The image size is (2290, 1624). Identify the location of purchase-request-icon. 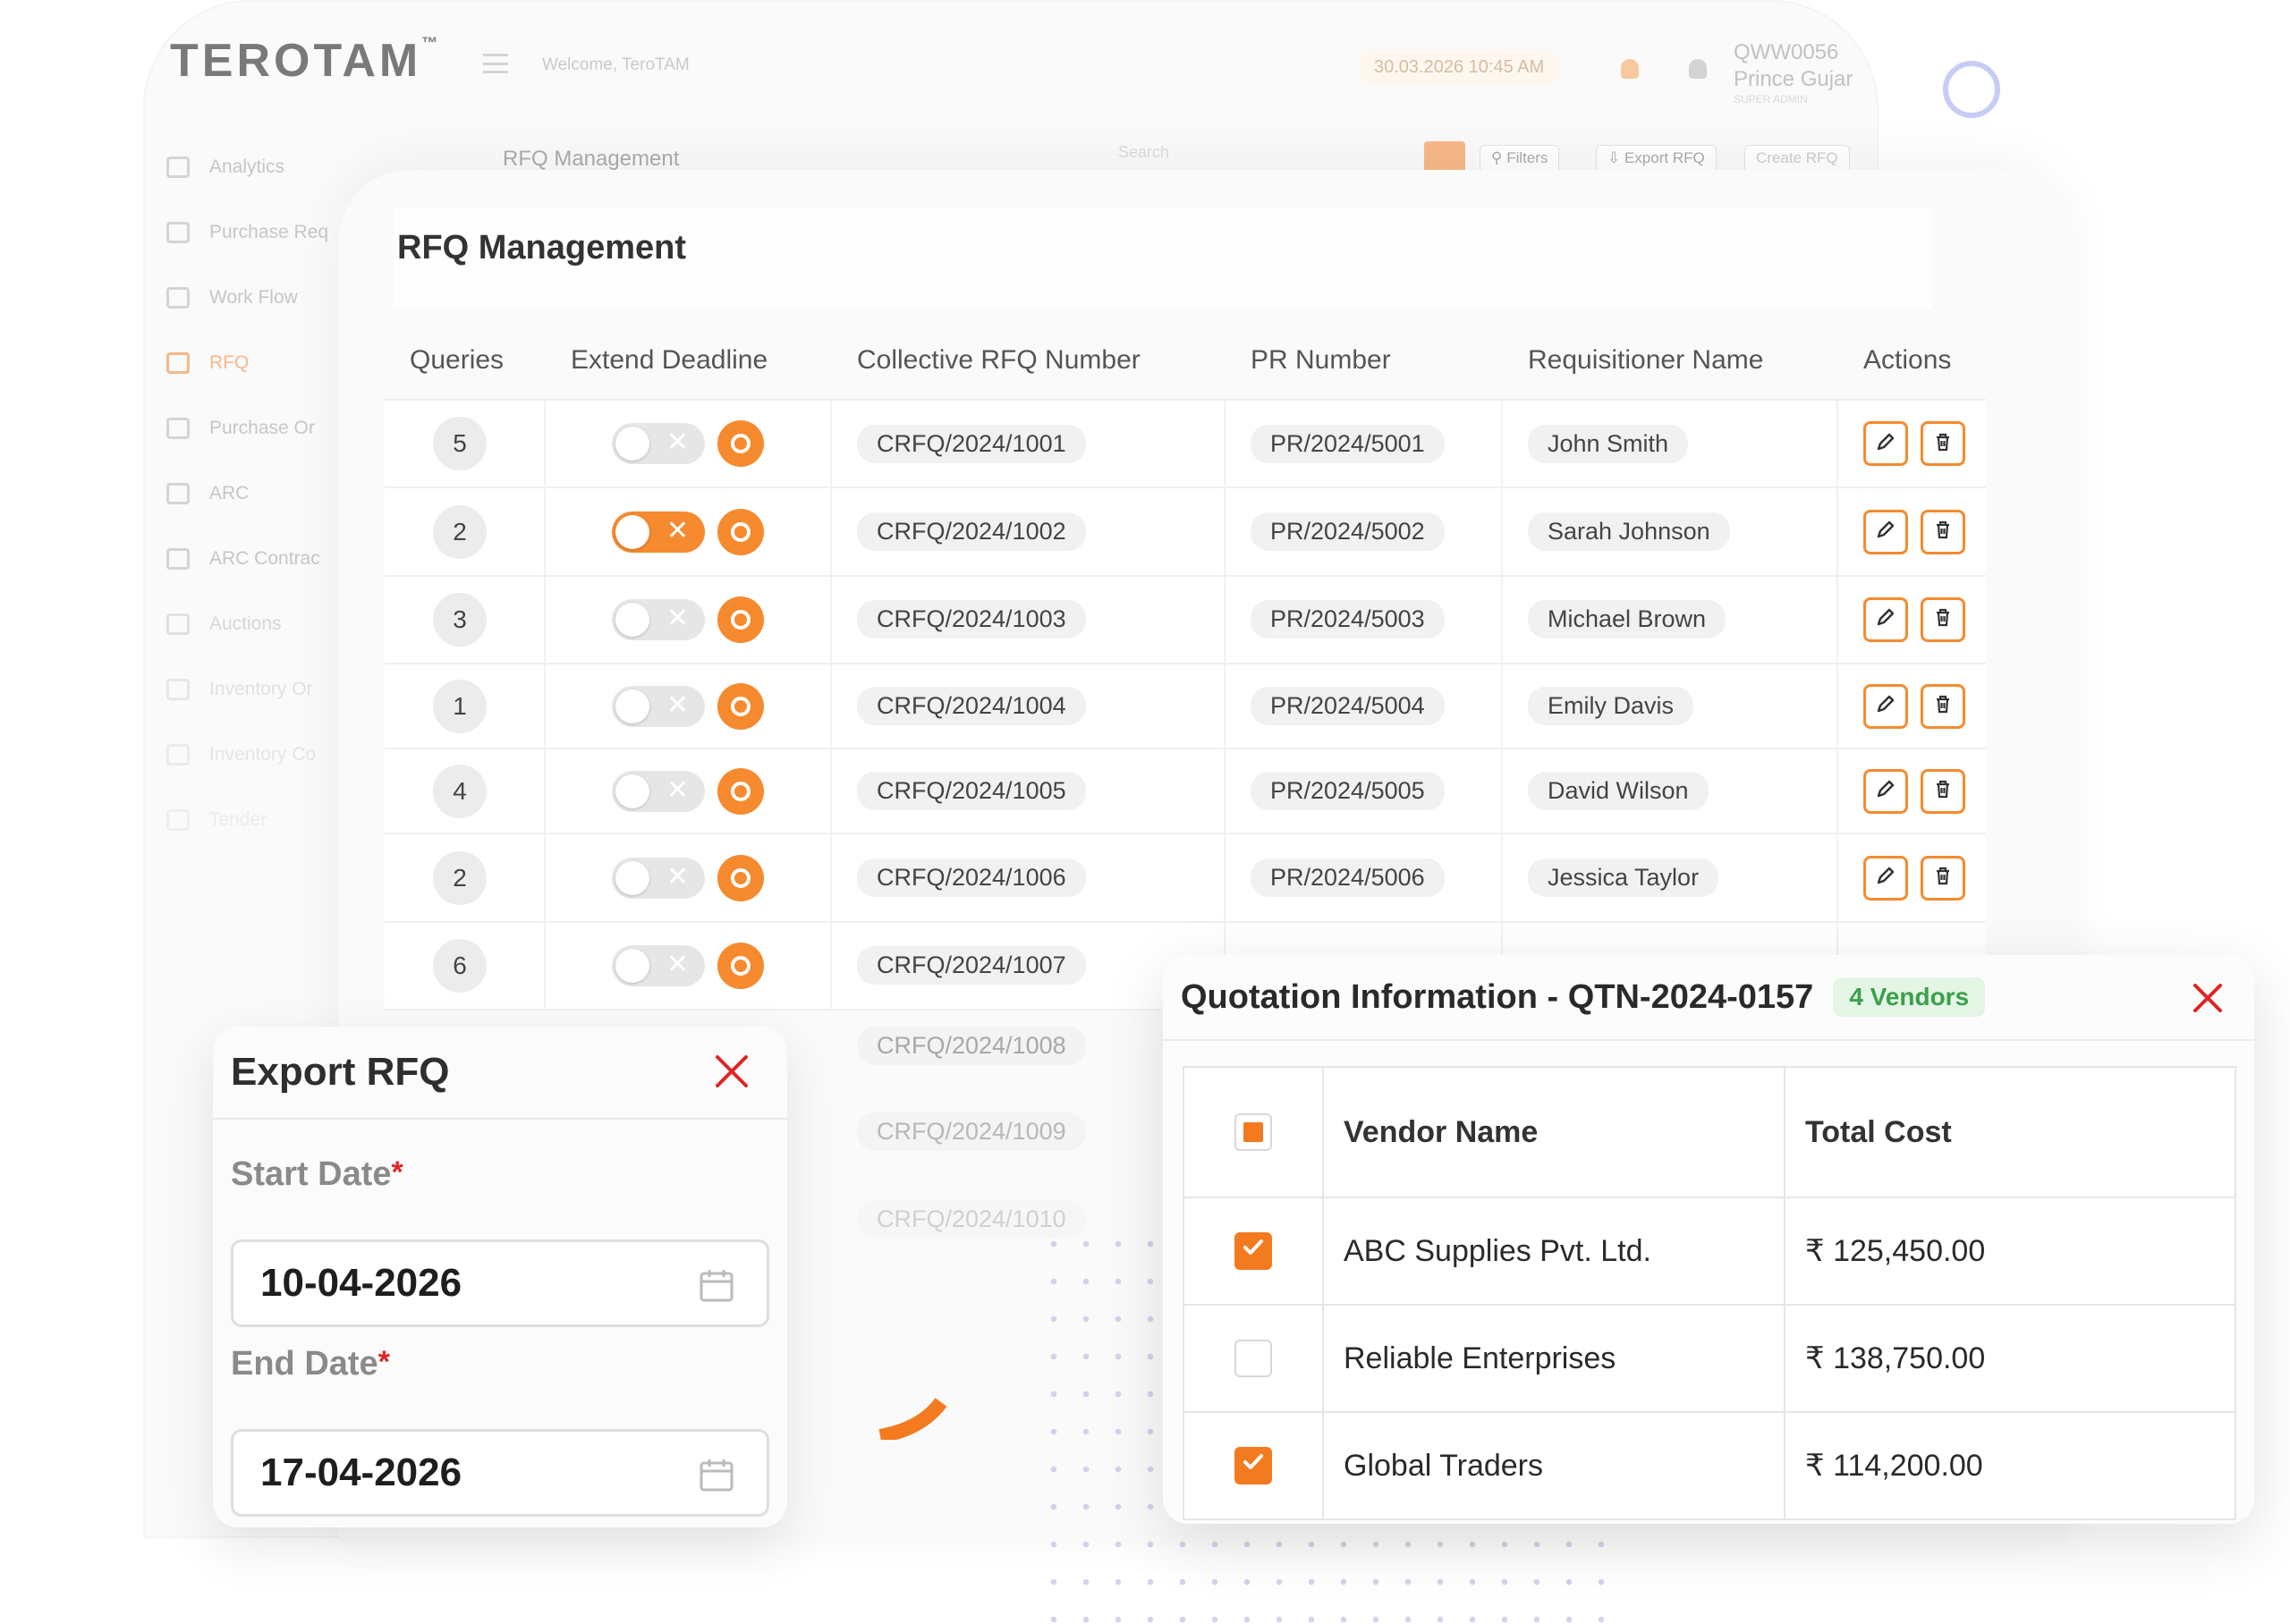
(178, 232).